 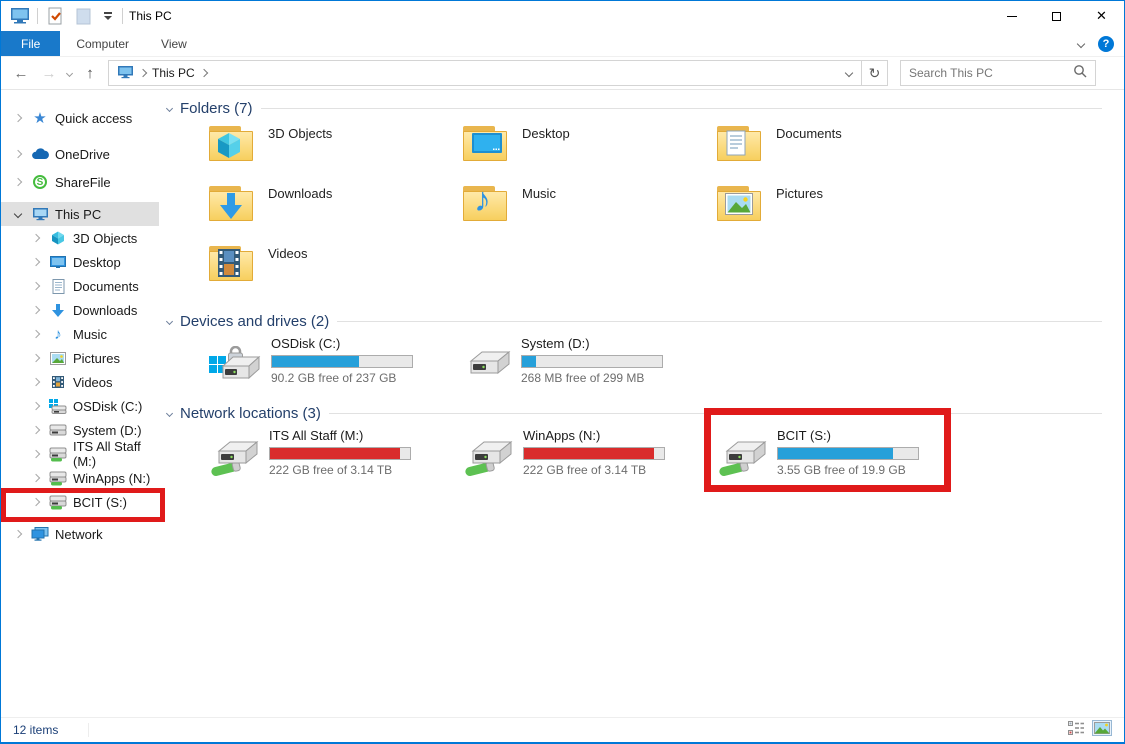 What do you see at coordinates (336, 273) in the screenshot?
I see `folder-tile-videos: Videos` at bounding box center [336, 273].